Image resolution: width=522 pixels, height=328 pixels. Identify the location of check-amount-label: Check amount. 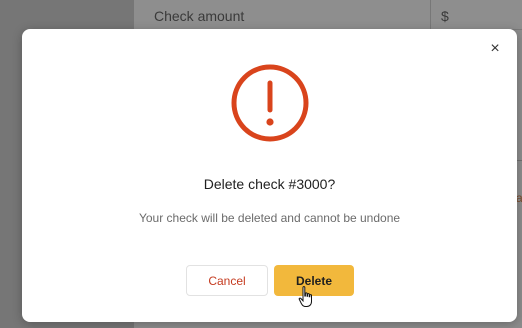
(199, 16).